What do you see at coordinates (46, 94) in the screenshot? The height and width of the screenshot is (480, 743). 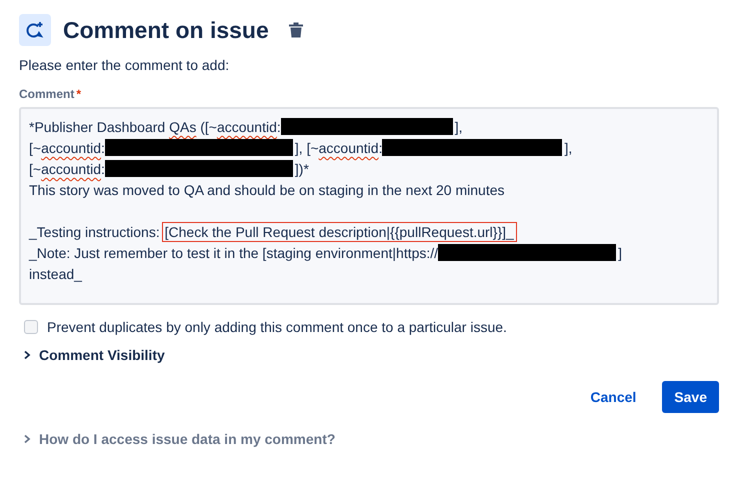 I see `field-label: Comment` at bounding box center [46, 94].